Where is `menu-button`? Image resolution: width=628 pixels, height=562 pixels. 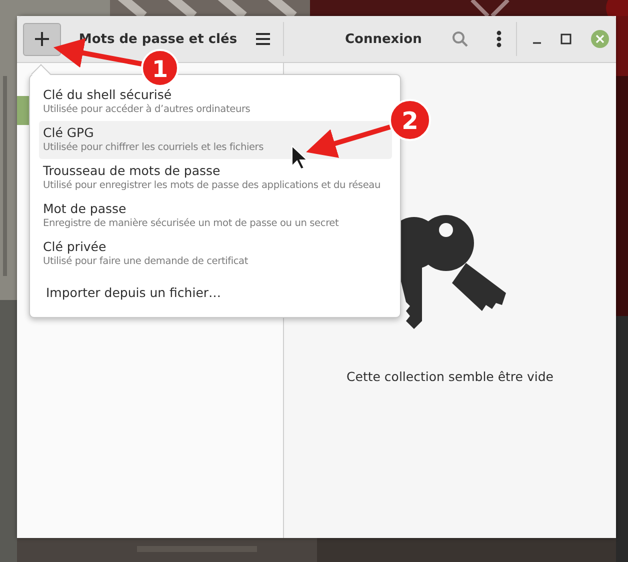 menu-button is located at coordinates (263, 39).